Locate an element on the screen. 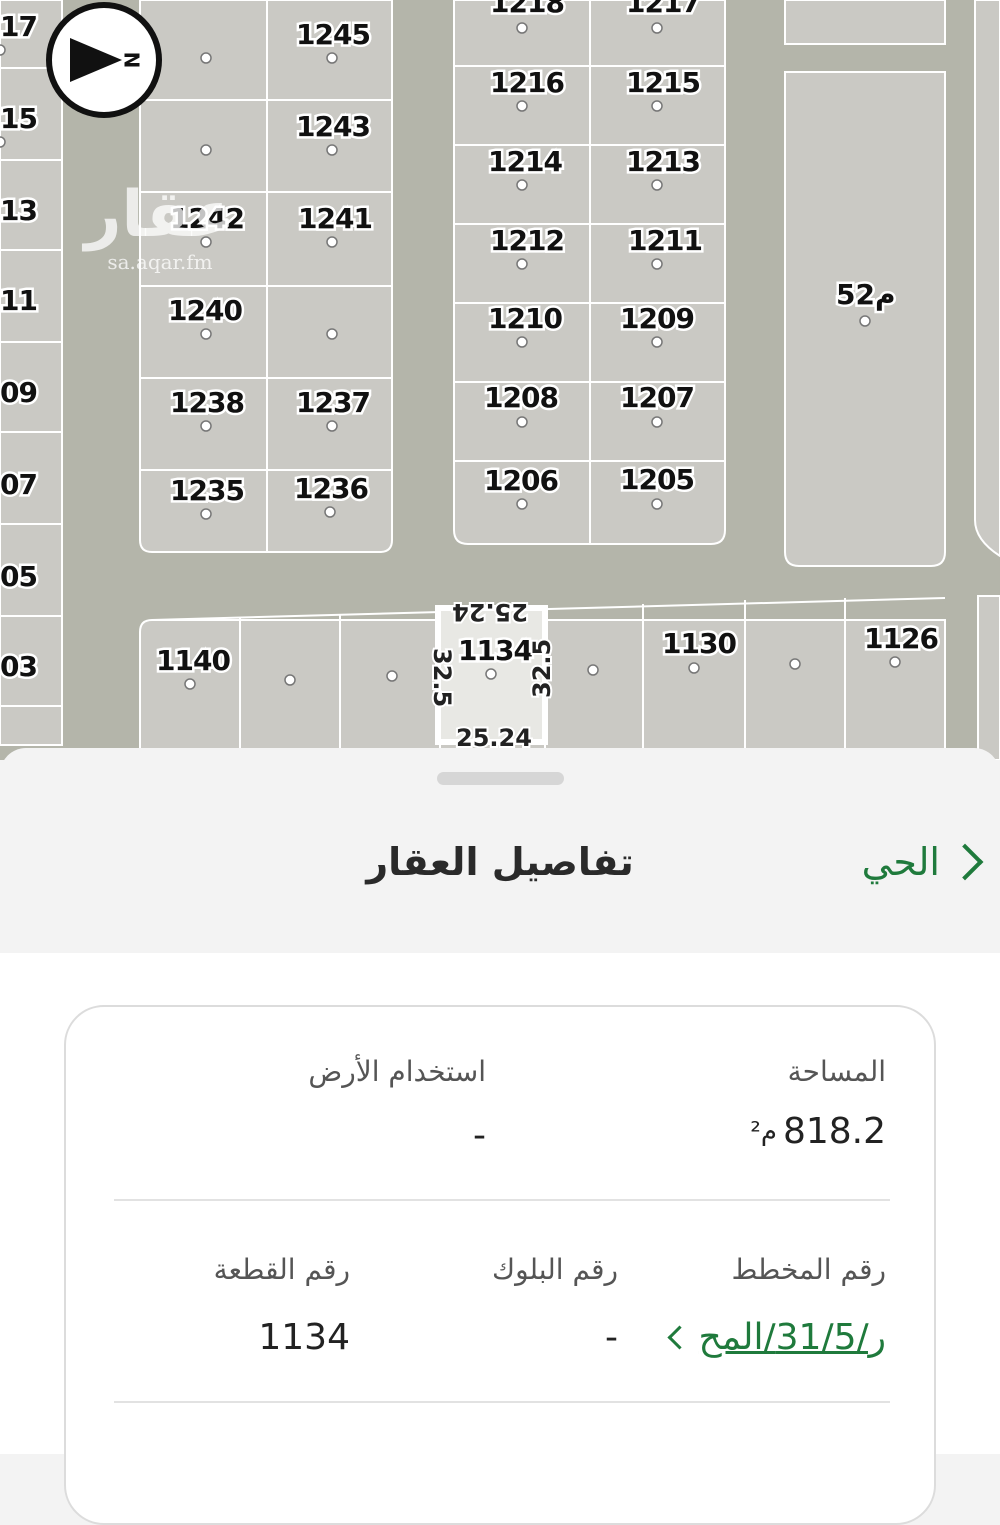 The image size is (1000, 1525). park-label: 52م is located at coordinates (866, 294).